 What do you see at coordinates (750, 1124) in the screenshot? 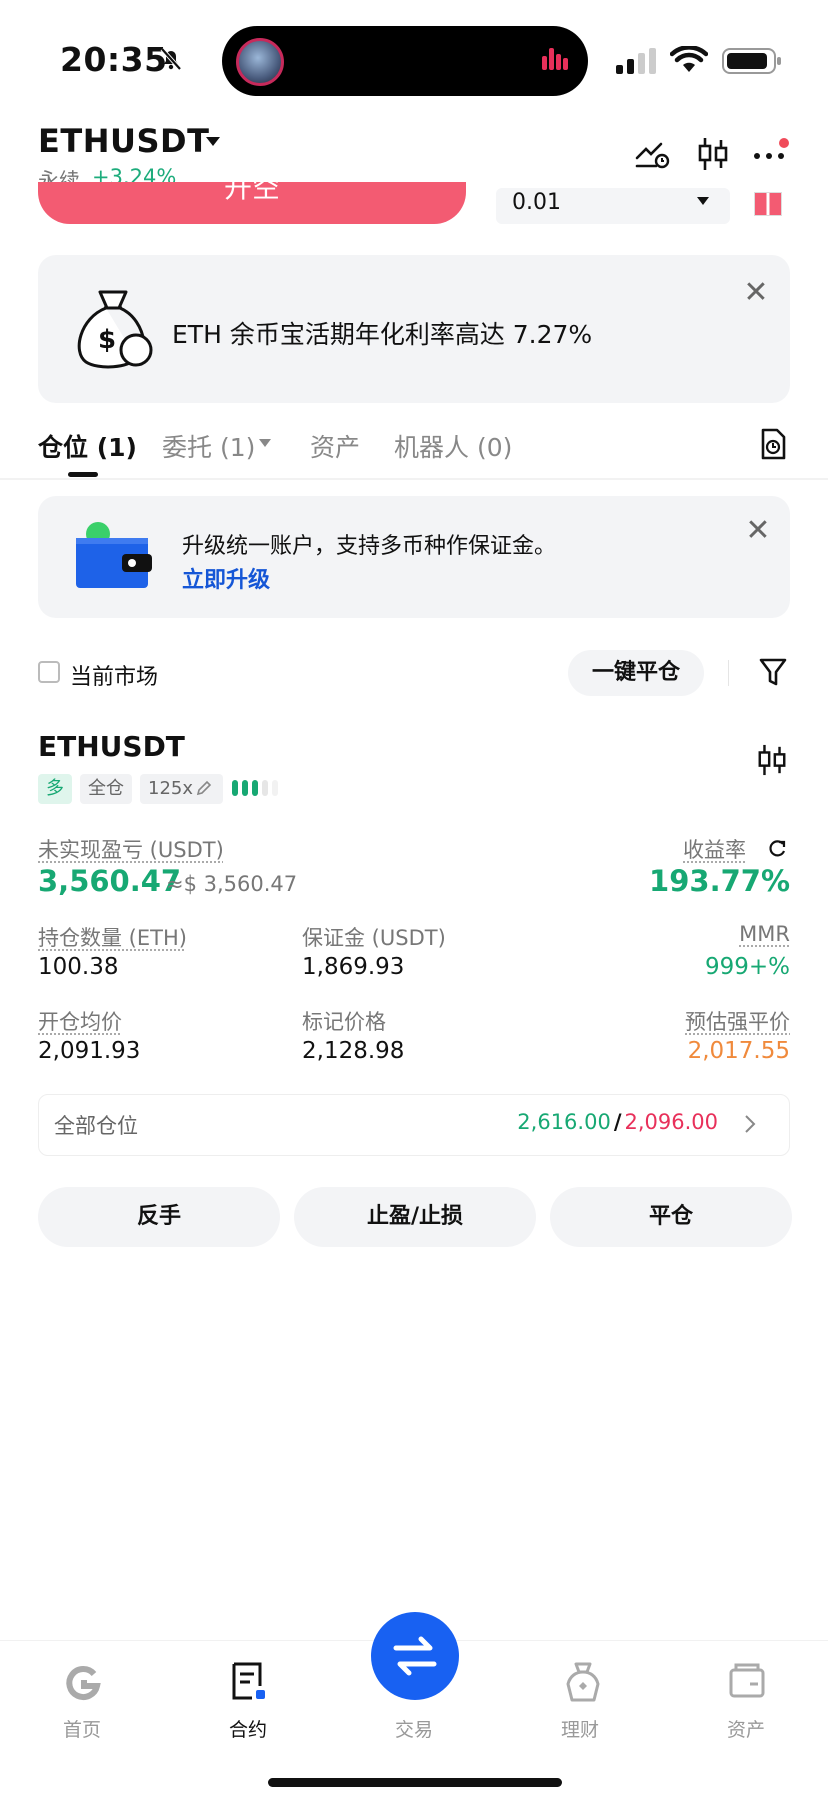
I see `chevron-right-icon` at bounding box center [750, 1124].